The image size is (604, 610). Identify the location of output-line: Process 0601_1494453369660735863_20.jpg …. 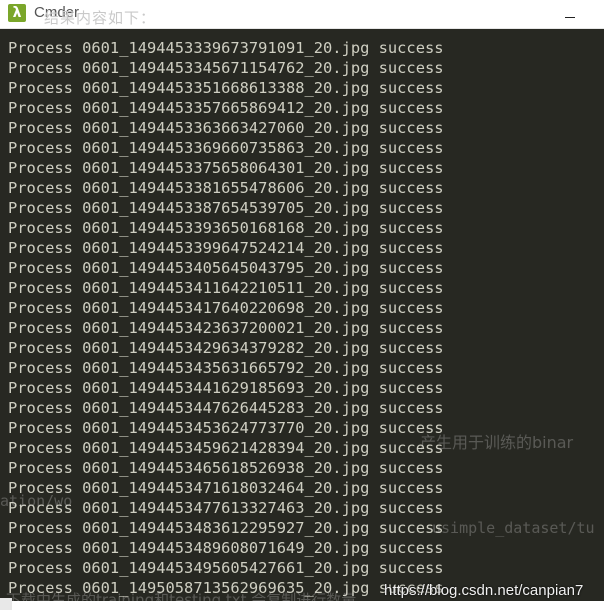
(226, 148).